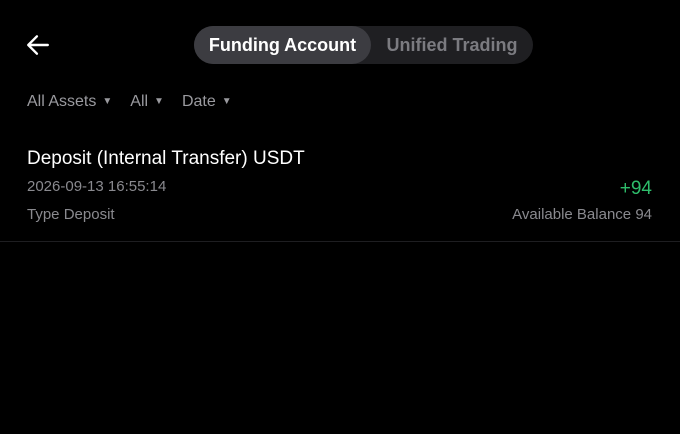  I want to click on asset-filter-dropdown: All Assets ▼, so click(69, 102).